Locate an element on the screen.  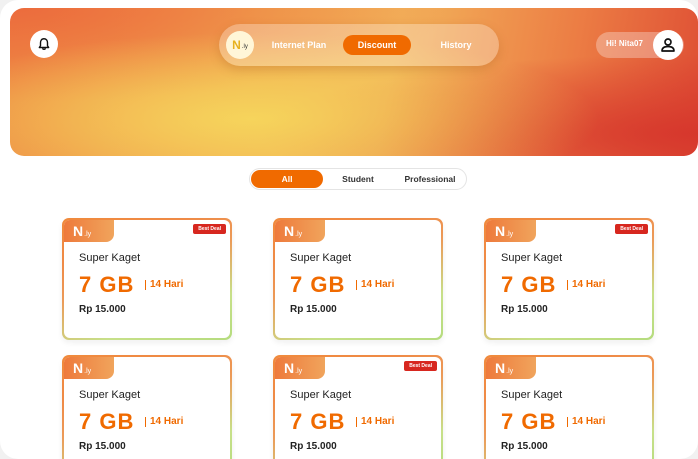
nav-history: History is located at coordinates (456, 45).